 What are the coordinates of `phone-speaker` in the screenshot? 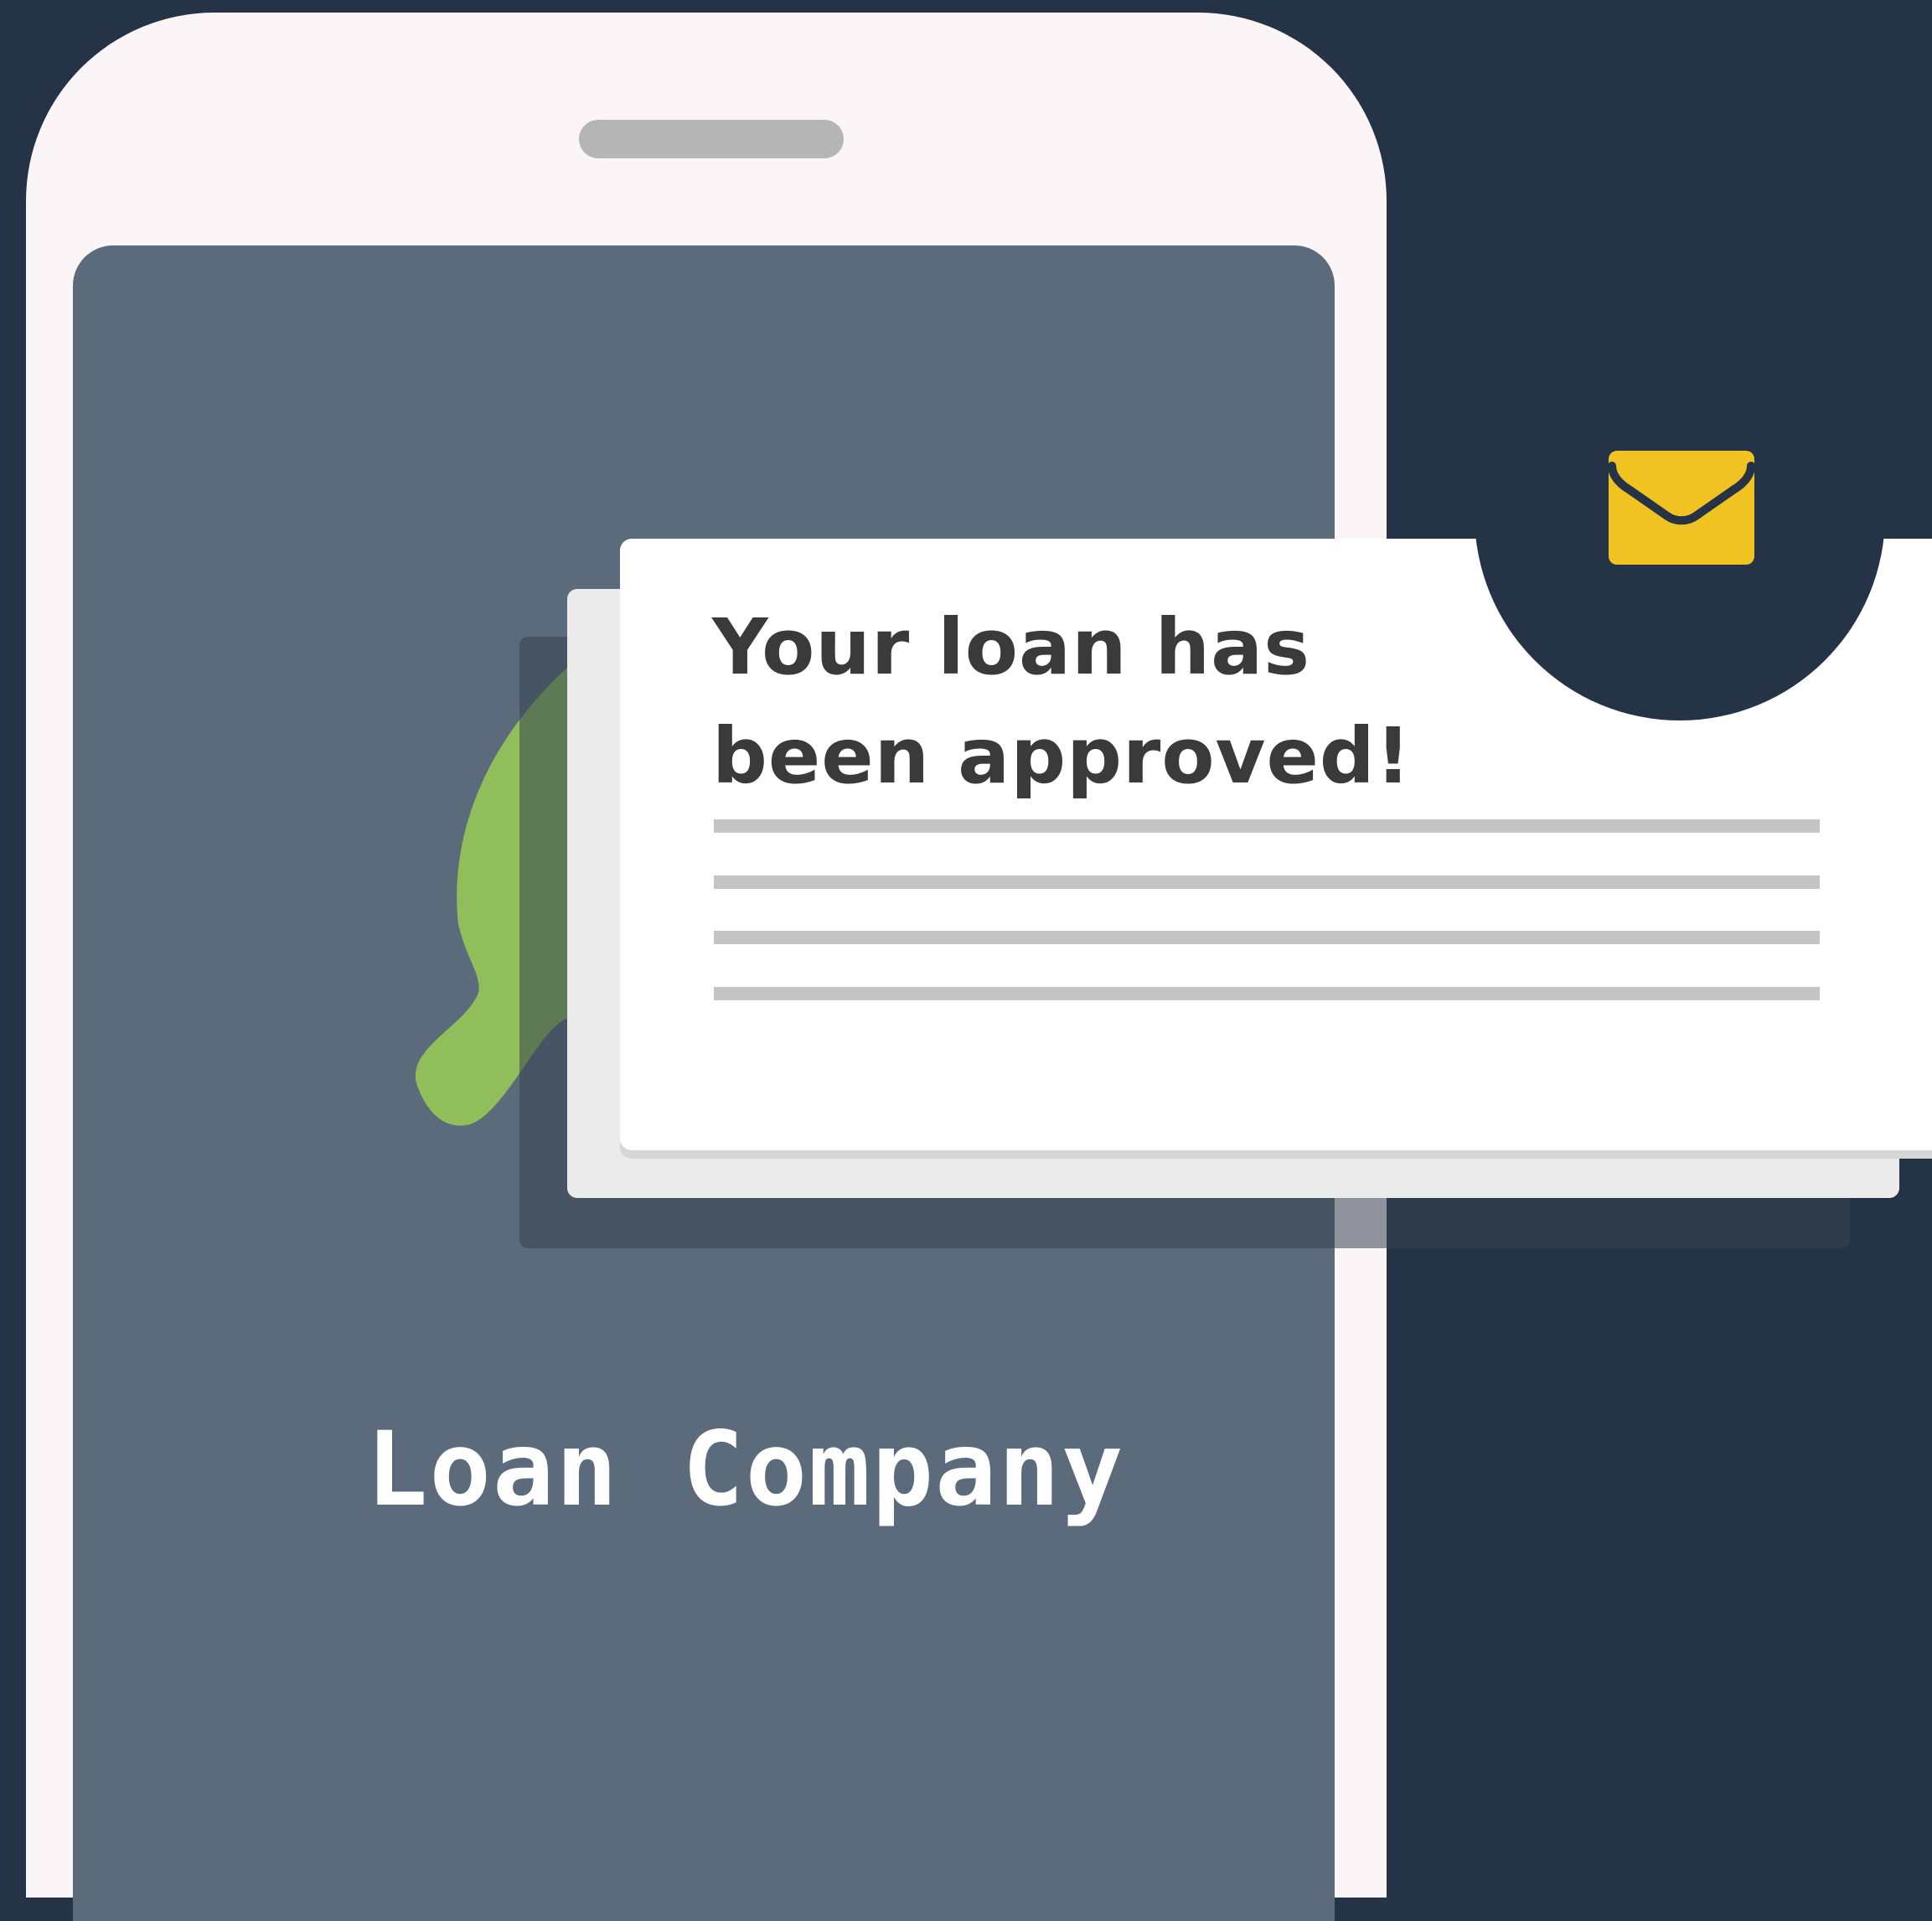 It's located at (711, 139).